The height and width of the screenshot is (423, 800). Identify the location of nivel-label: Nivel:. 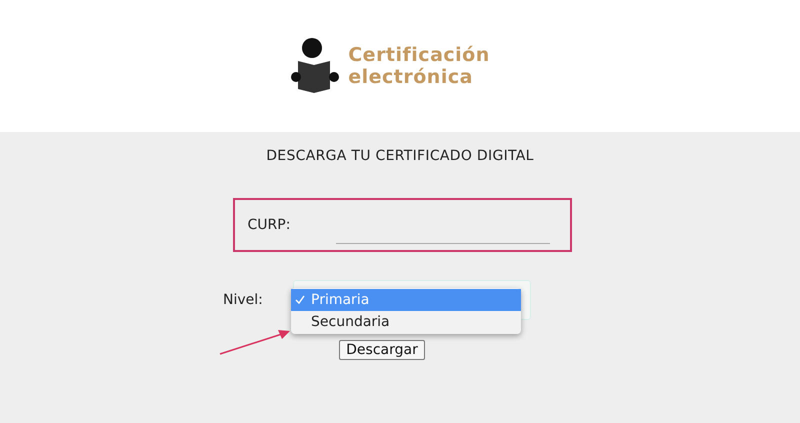
(243, 300).